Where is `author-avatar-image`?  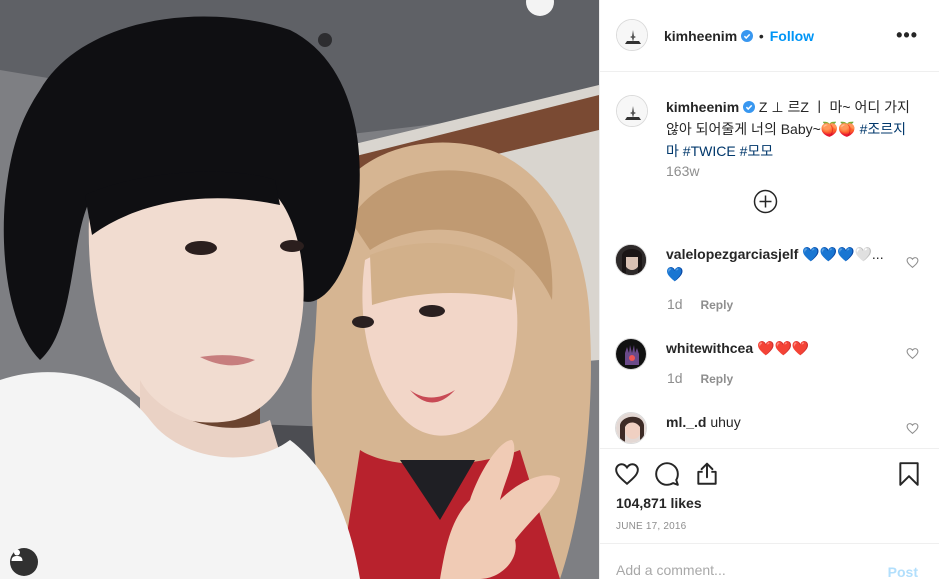 author-avatar-image is located at coordinates (632, 35).